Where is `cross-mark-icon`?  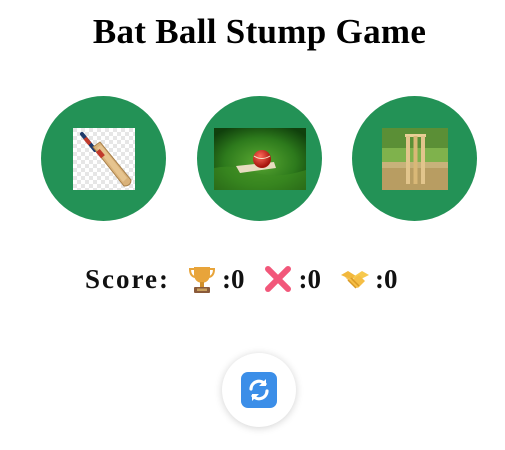 cross-mark-icon is located at coordinates (278, 279).